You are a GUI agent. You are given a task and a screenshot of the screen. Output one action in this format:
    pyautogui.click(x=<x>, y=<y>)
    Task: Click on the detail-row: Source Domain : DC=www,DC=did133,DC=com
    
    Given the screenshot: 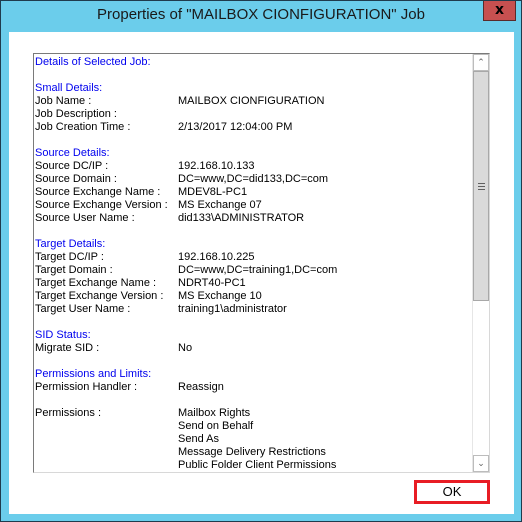 What is the action you would take?
    pyautogui.click(x=253, y=179)
    